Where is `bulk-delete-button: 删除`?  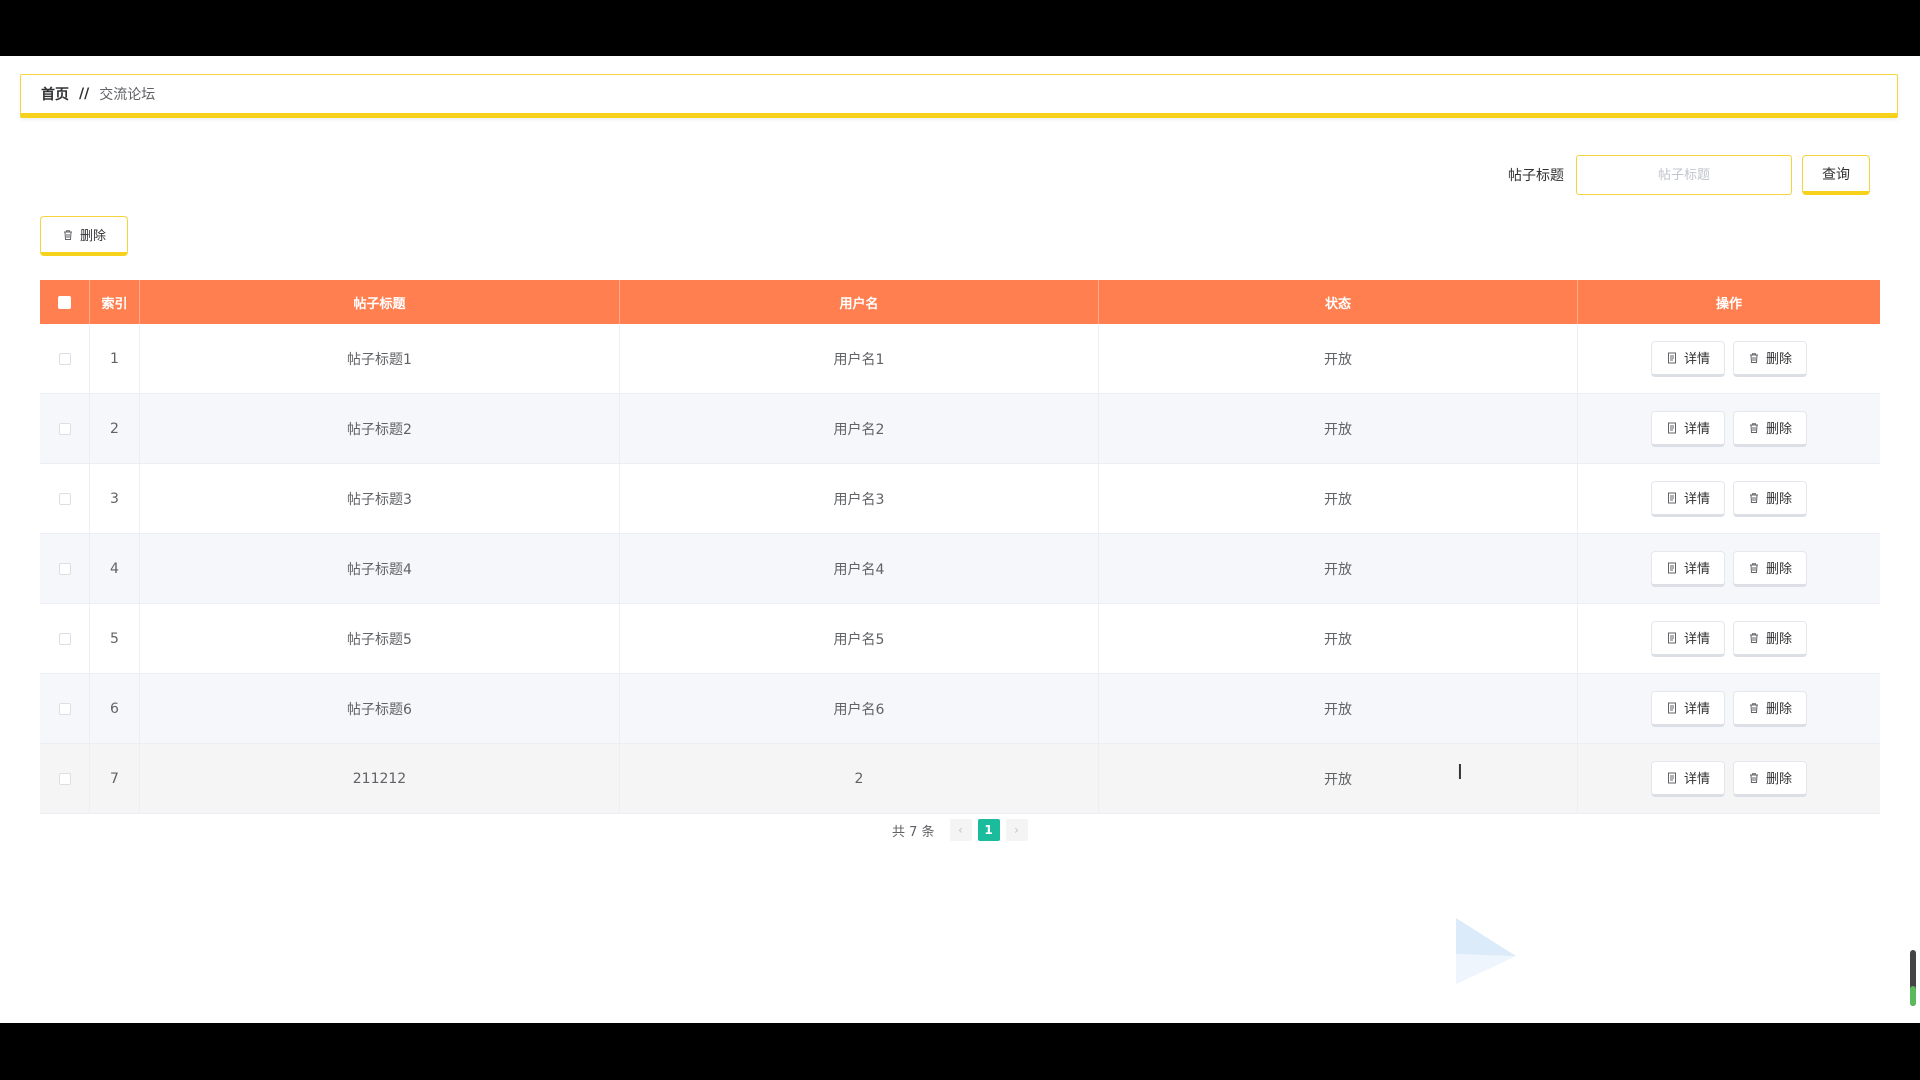
bulk-delete-button: 删除 is located at coordinates (84, 236).